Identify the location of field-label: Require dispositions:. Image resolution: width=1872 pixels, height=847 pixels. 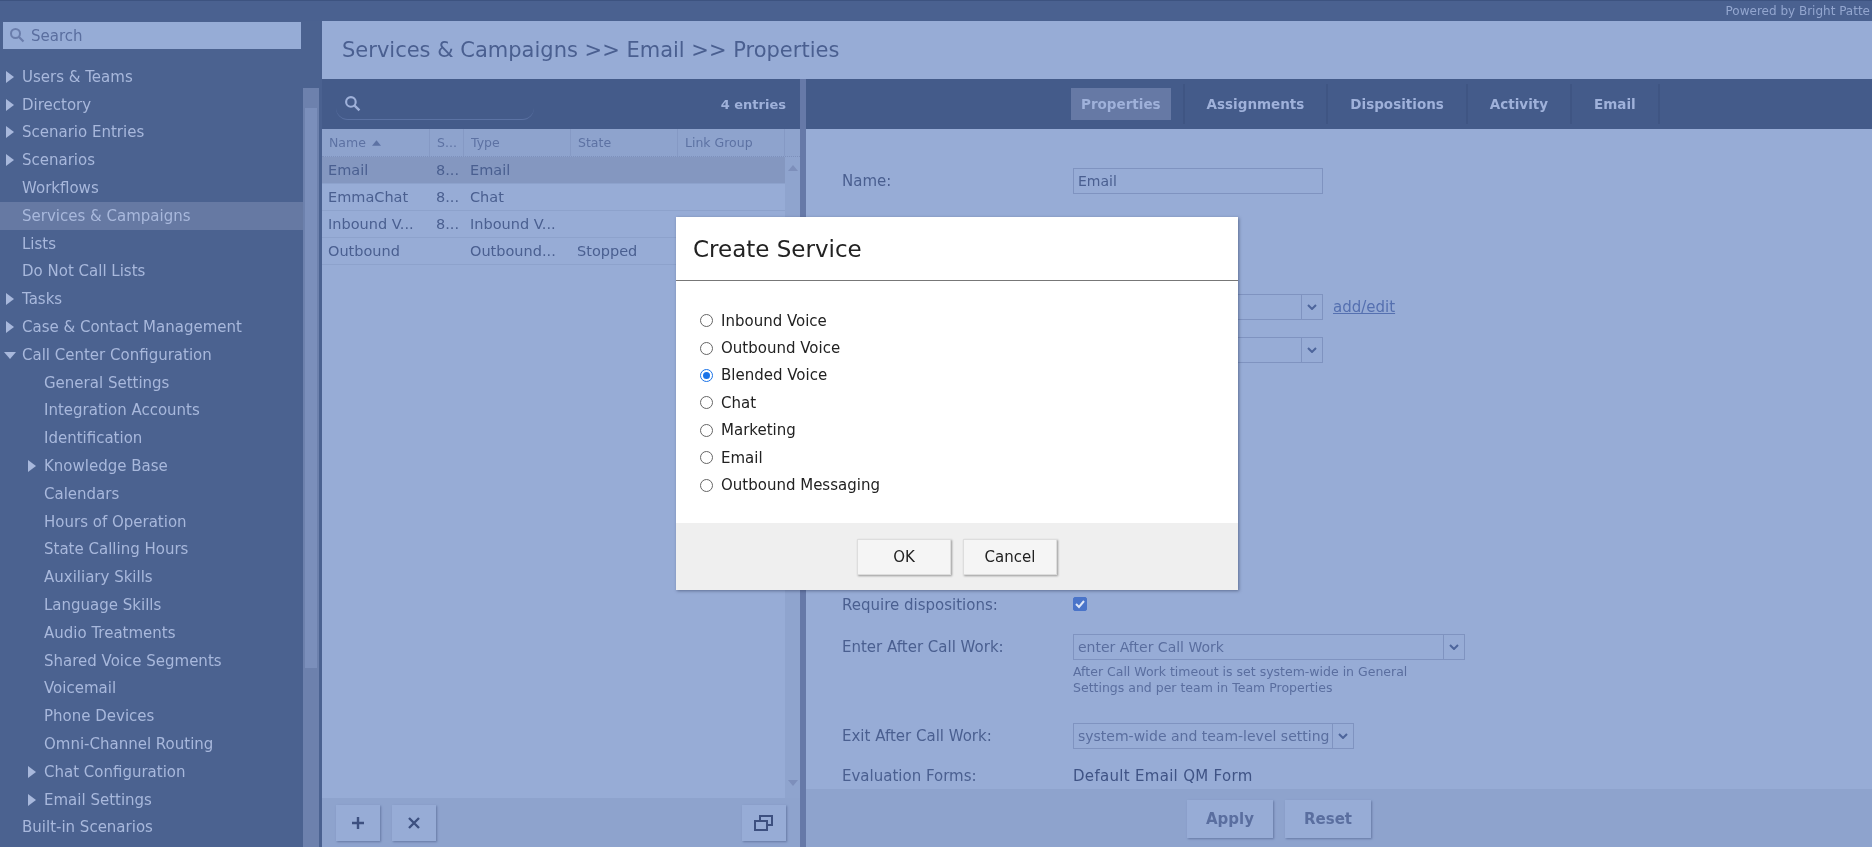
(920, 604).